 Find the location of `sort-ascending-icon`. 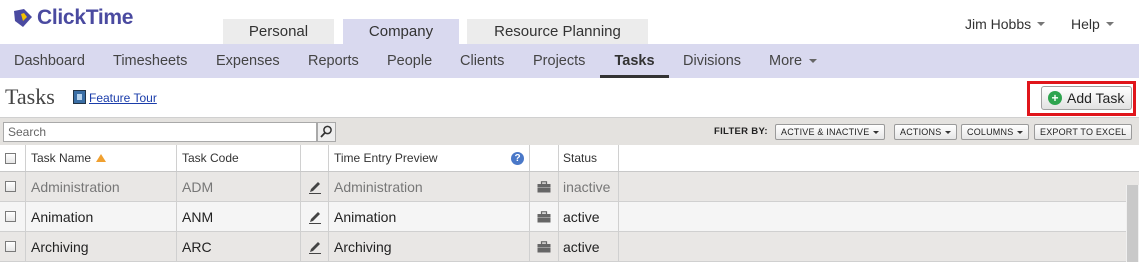

sort-ascending-icon is located at coordinates (101, 158).